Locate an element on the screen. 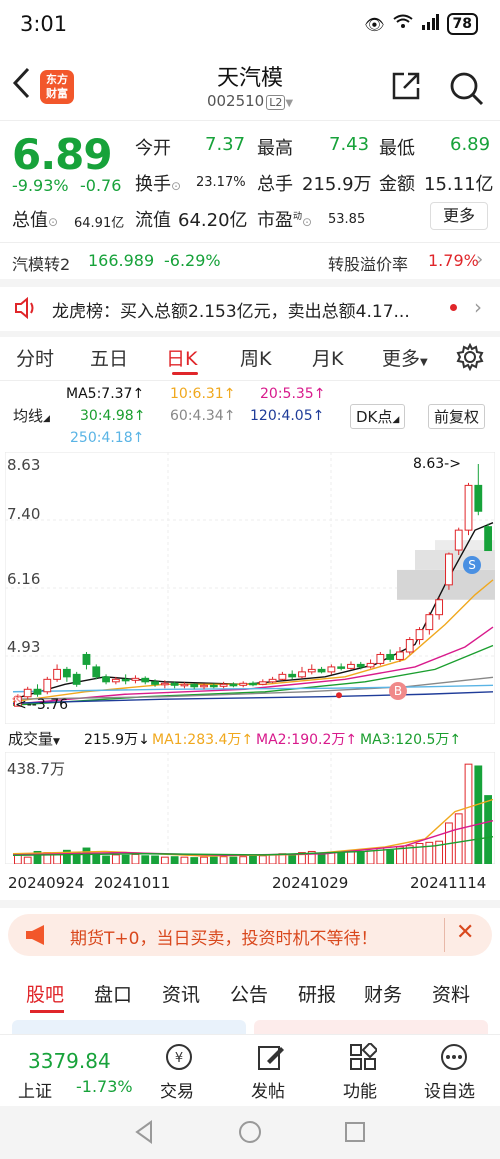  tab-news: 资讯 is located at coordinates (181, 993).